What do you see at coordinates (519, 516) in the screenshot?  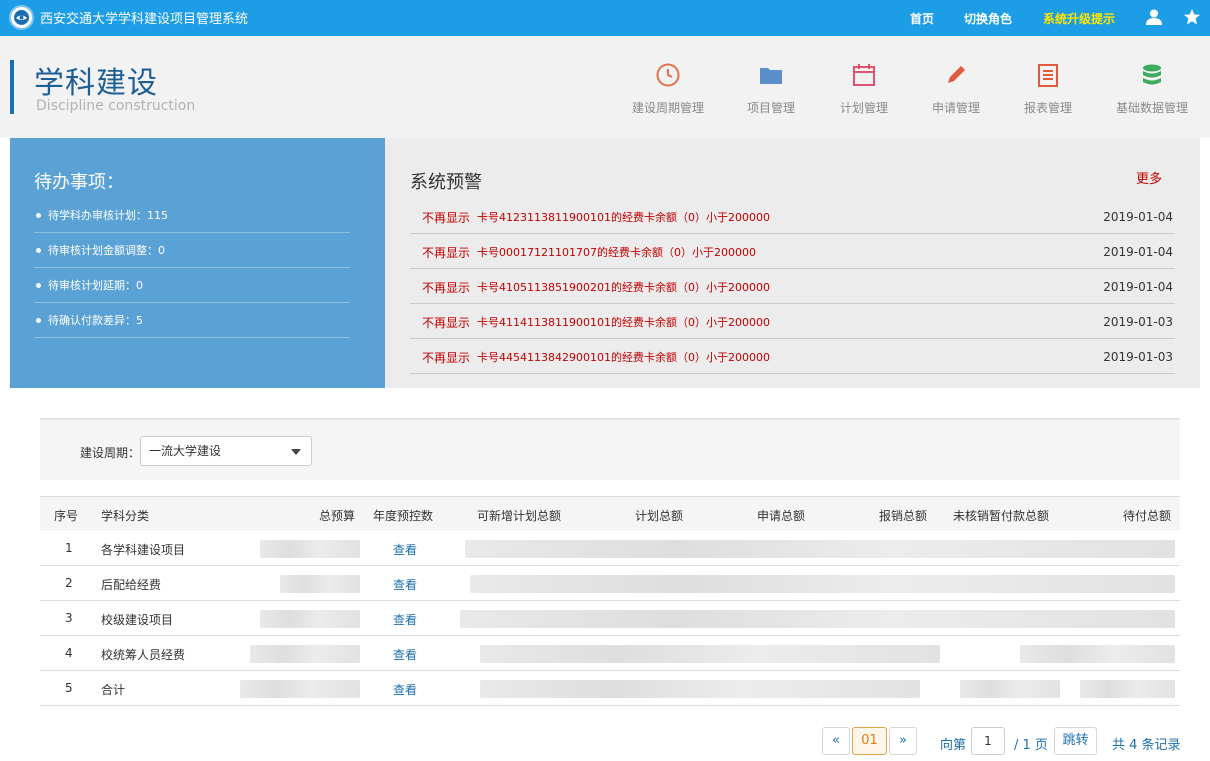 I see `col-addable-plan: 可新增计划总额` at bounding box center [519, 516].